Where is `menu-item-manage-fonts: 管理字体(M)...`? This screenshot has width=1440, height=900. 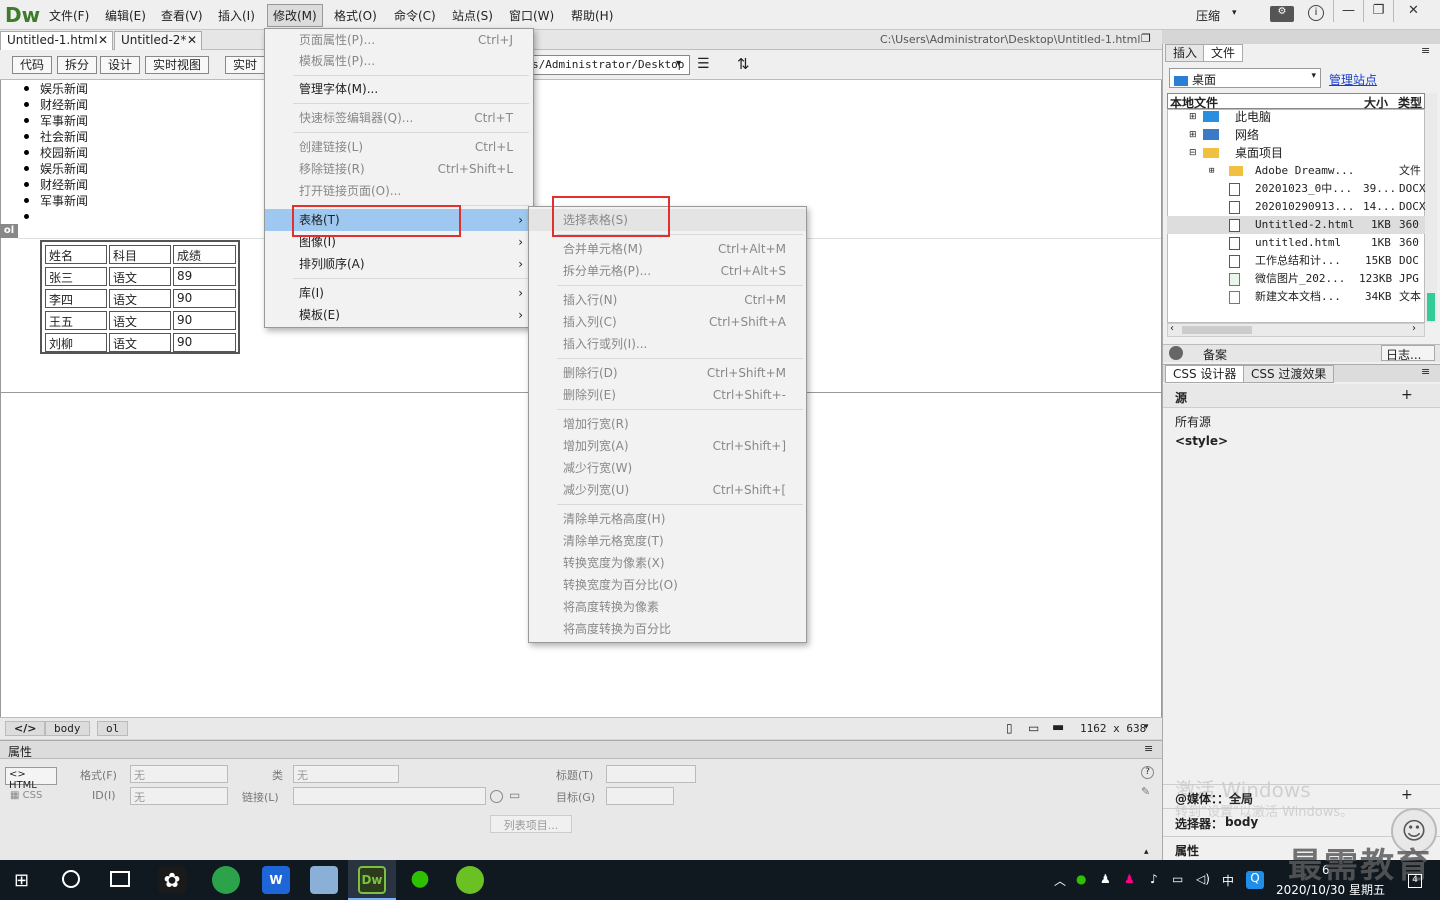 menu-item-manage-fonts: 管理字体(M)... is located at coordinates (399, 89).